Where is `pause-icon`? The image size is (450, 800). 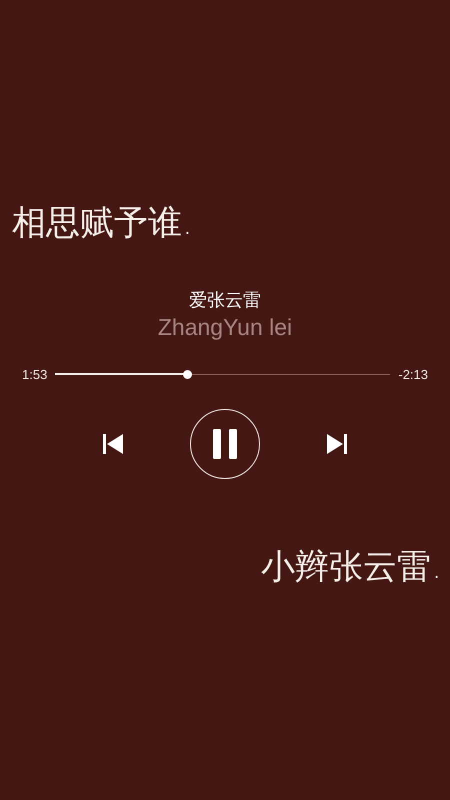 pause-icon is located at coordinates (225, 443).